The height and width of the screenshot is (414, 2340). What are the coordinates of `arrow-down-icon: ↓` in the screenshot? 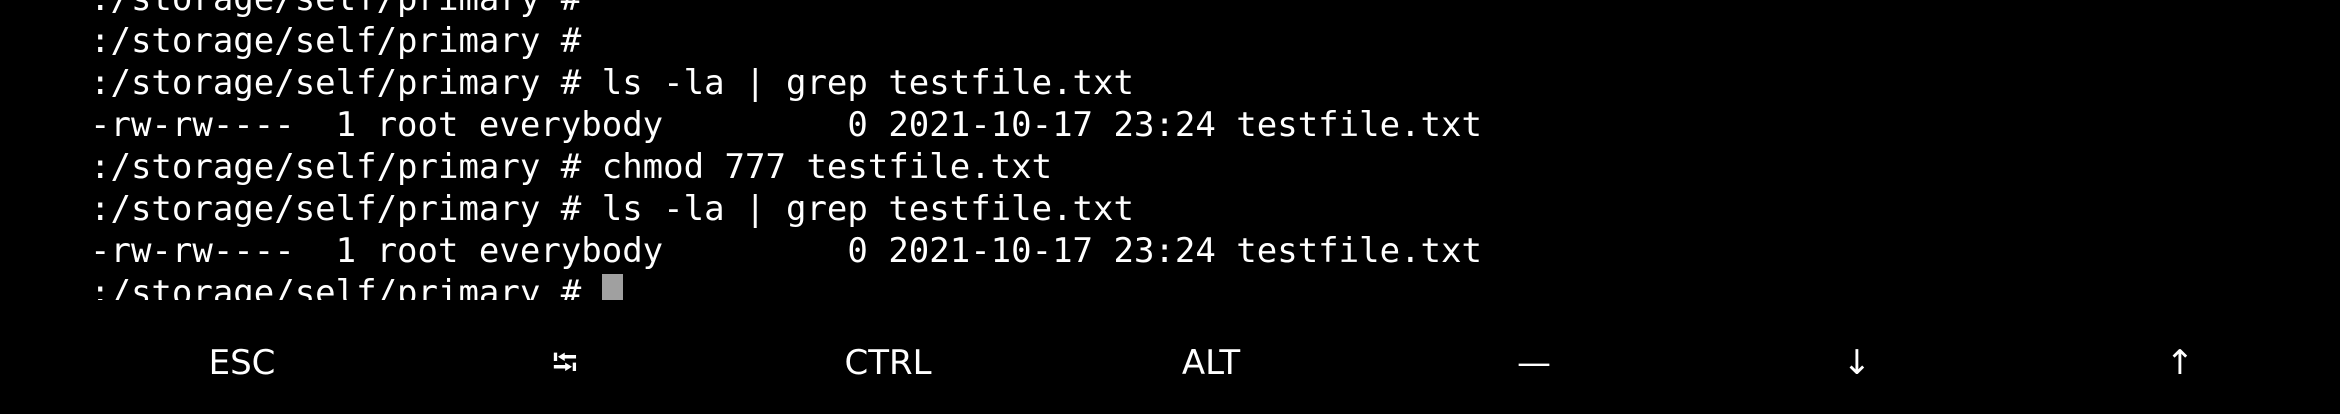 It's located at (1857, 363).